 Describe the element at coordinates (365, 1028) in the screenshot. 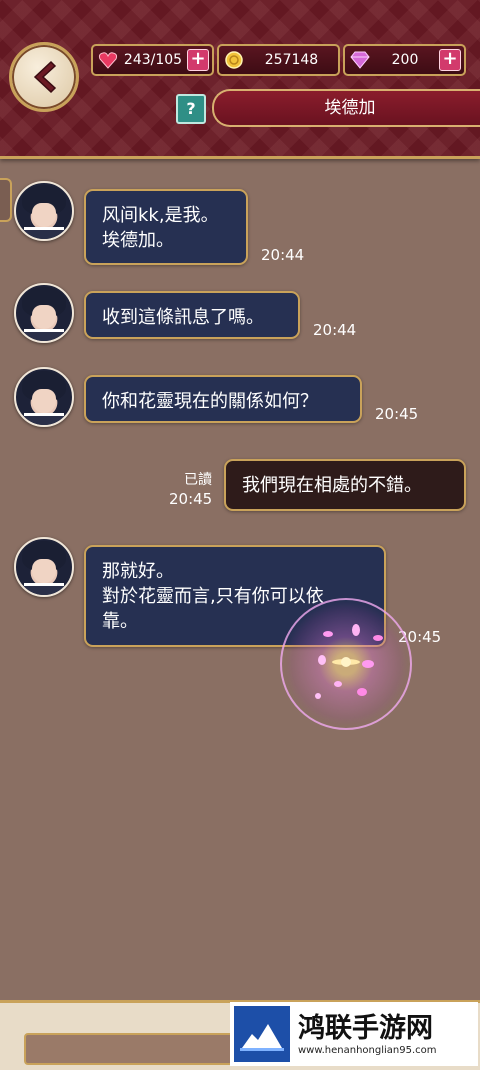

I see `watermark-title: 鸿联手游网` at that location.